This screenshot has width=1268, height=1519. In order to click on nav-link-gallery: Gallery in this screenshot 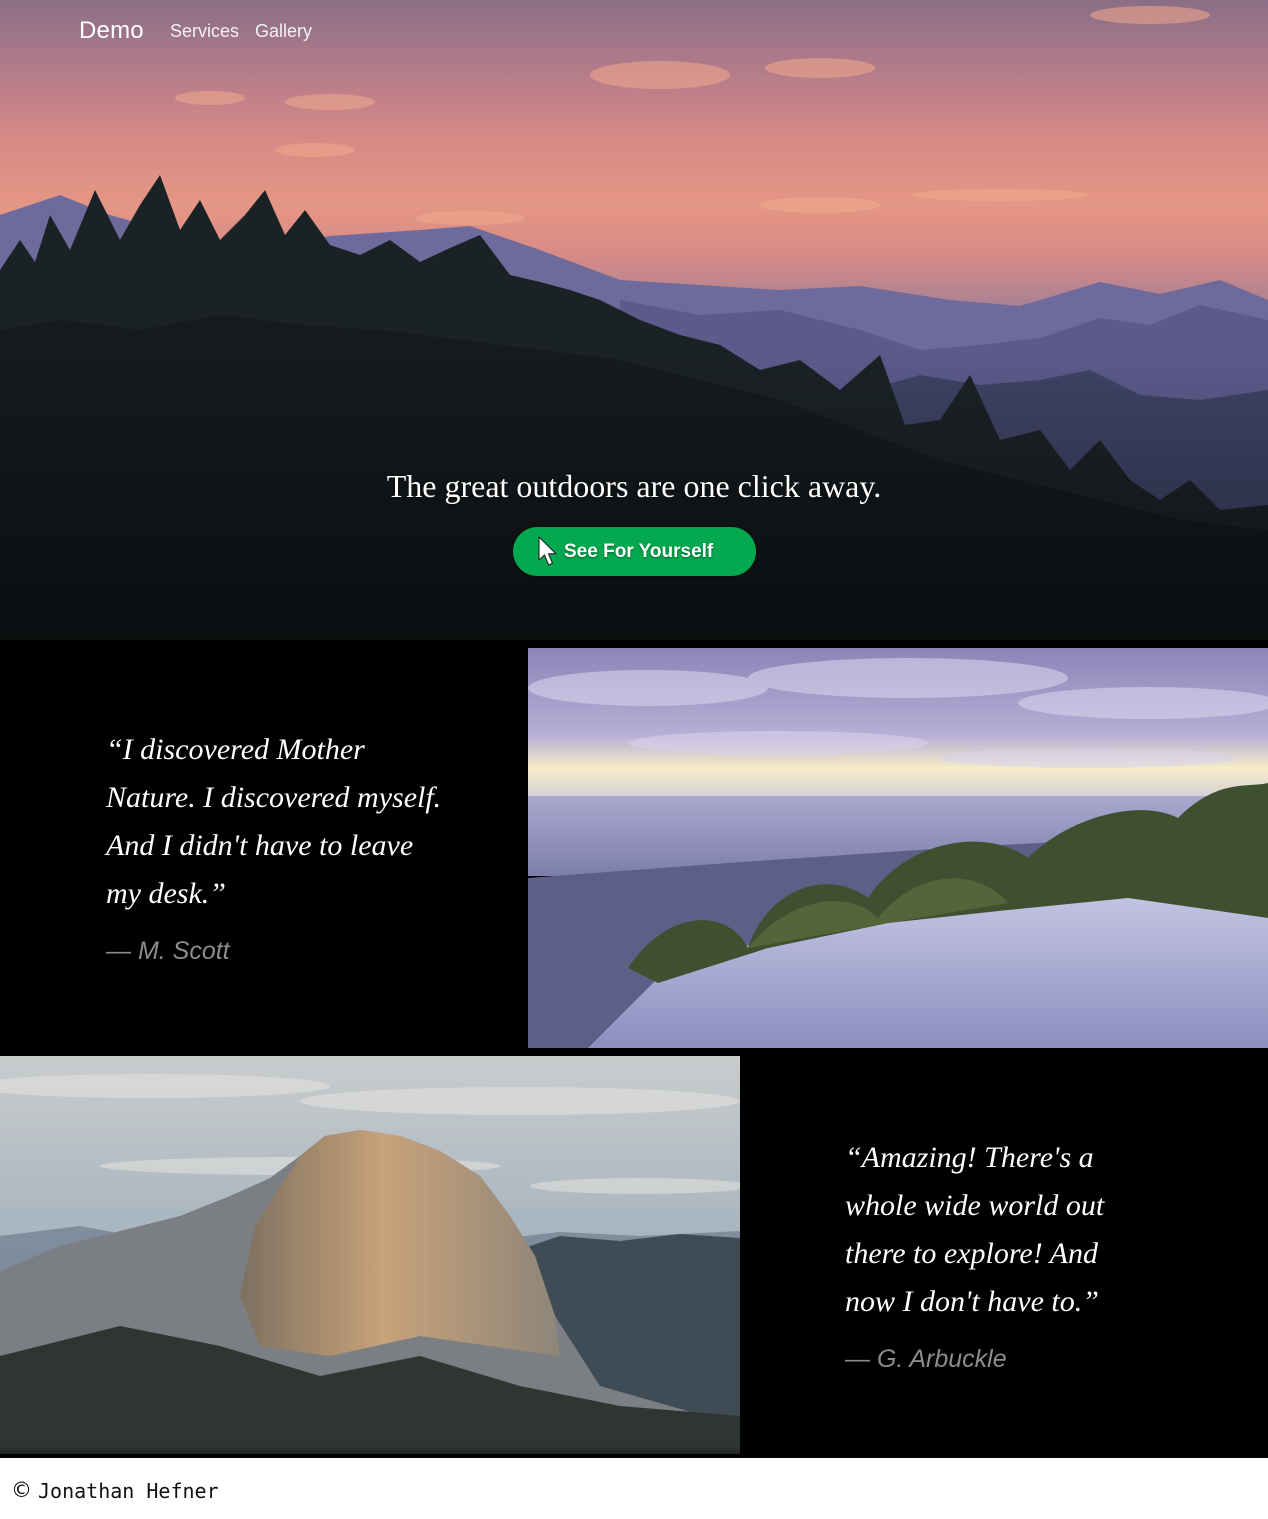, I will do `click(283, 31)`.